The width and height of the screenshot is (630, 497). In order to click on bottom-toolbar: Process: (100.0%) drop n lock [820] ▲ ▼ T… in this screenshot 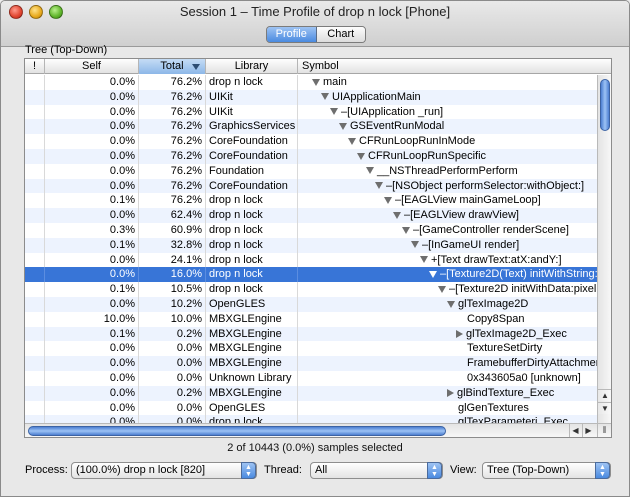, I will do `click(315, 478)`.